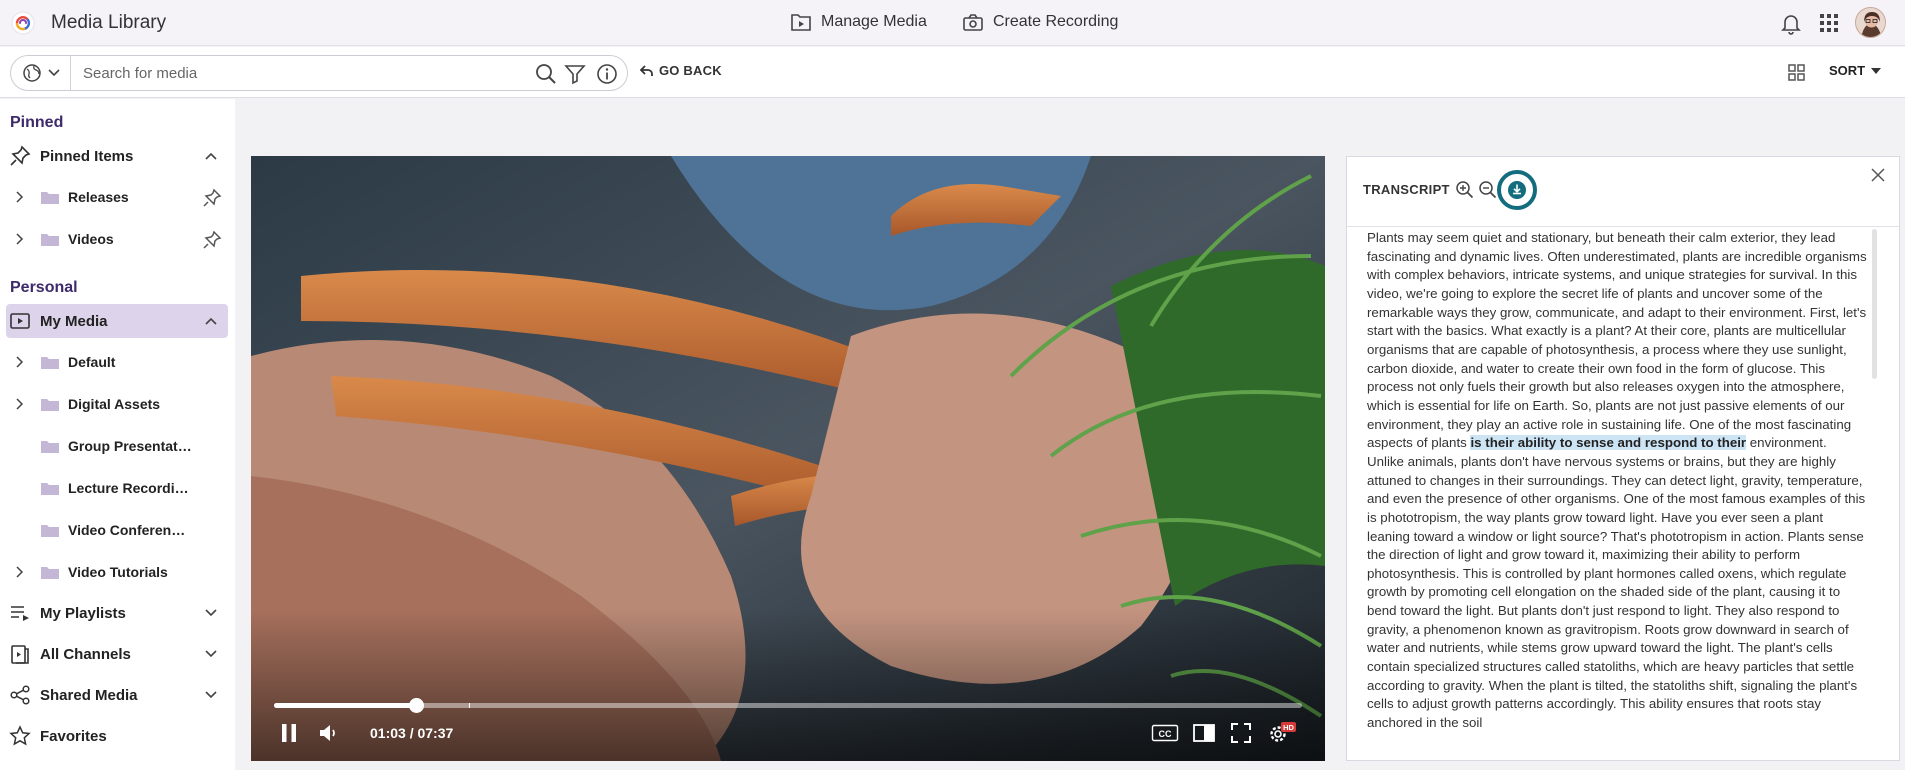 The height and width of the screenshot is (770, 1905). I want to click on transcript-scrollbar, so click(1874, 304).